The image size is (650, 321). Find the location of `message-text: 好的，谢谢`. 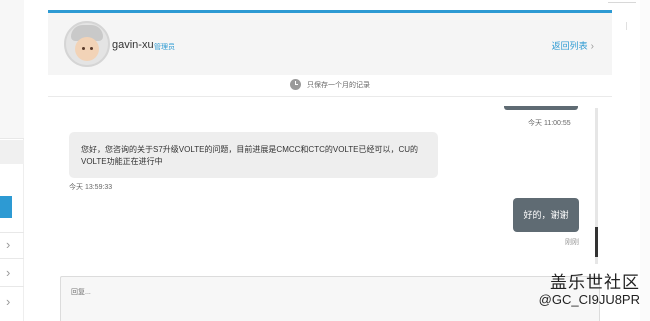

message-text: 好的，谢谢 is located at coordinates (546, 215).